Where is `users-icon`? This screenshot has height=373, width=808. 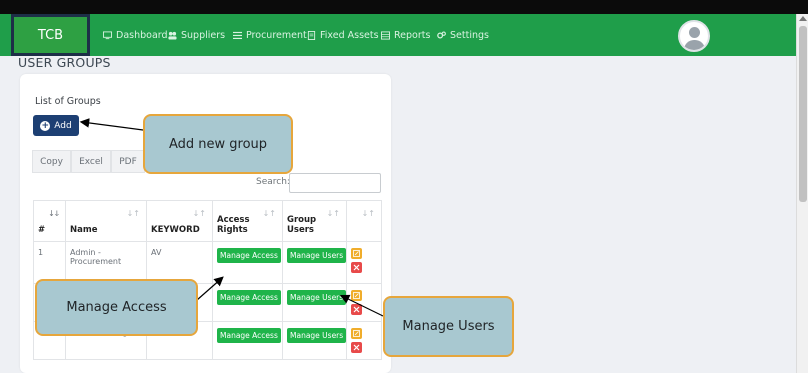
users-icon is located at coordinates (172, 35).